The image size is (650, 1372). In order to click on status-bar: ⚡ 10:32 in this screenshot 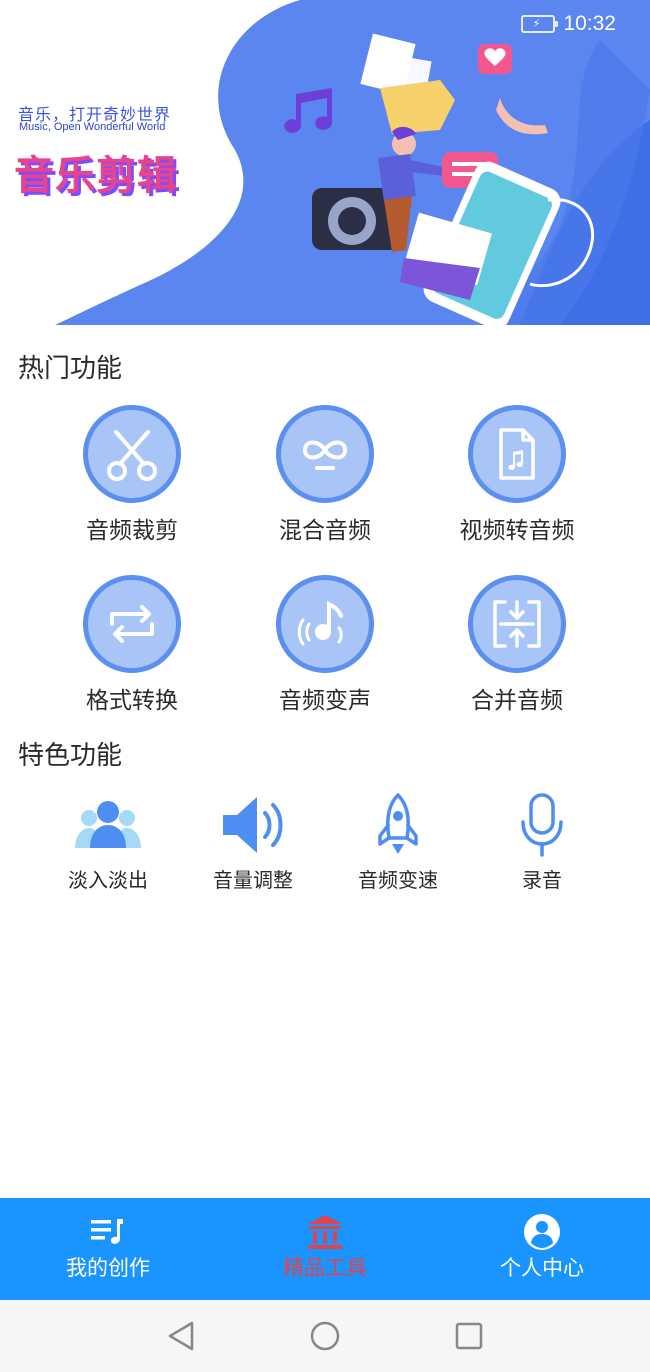, I will do `click(568, 24)`.